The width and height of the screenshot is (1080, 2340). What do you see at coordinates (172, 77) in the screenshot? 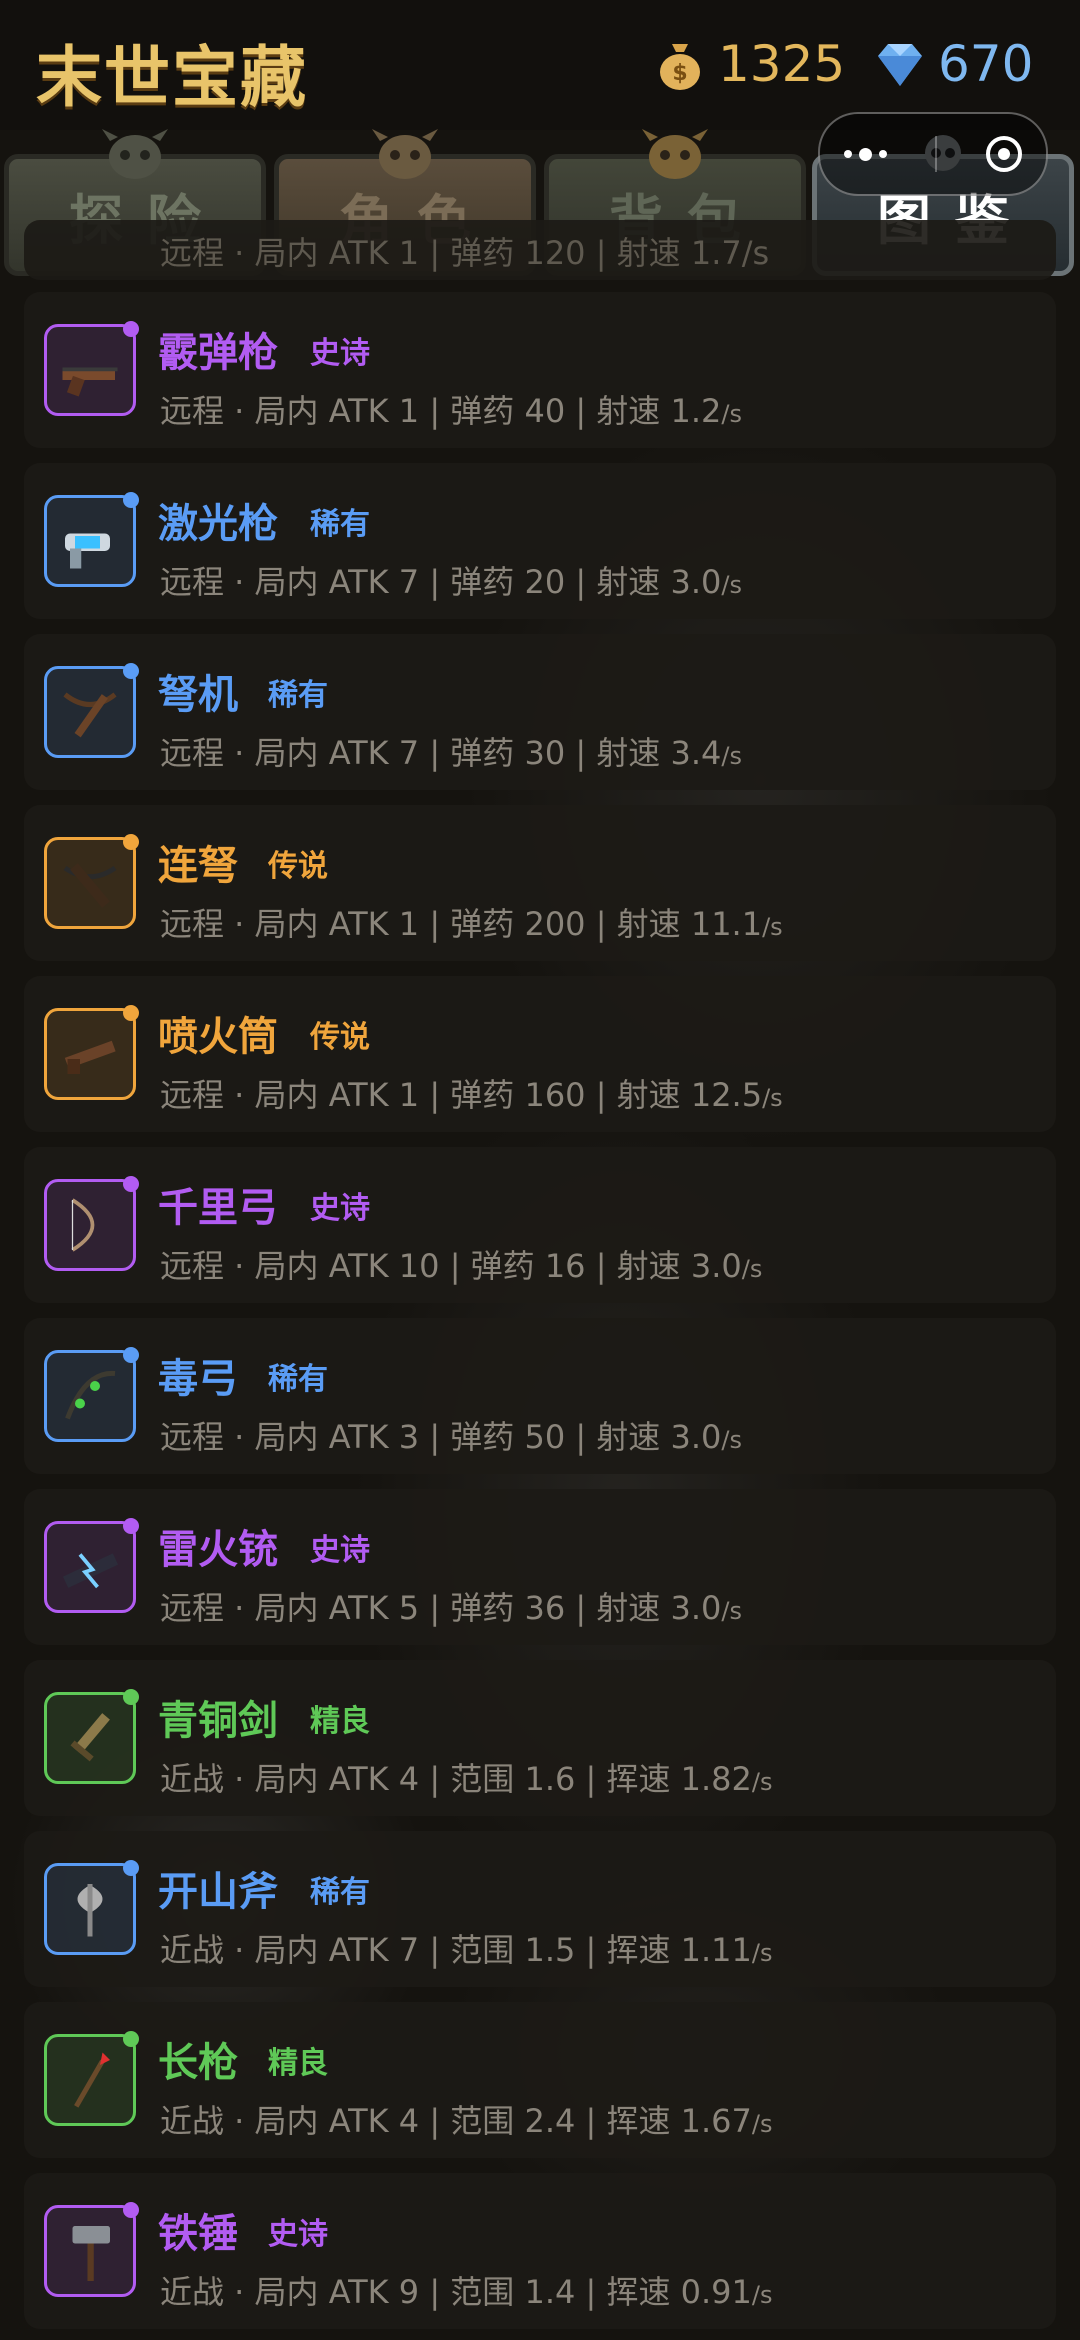
I see `game-title: 末世宝藏` at bounding box center [172, 77].